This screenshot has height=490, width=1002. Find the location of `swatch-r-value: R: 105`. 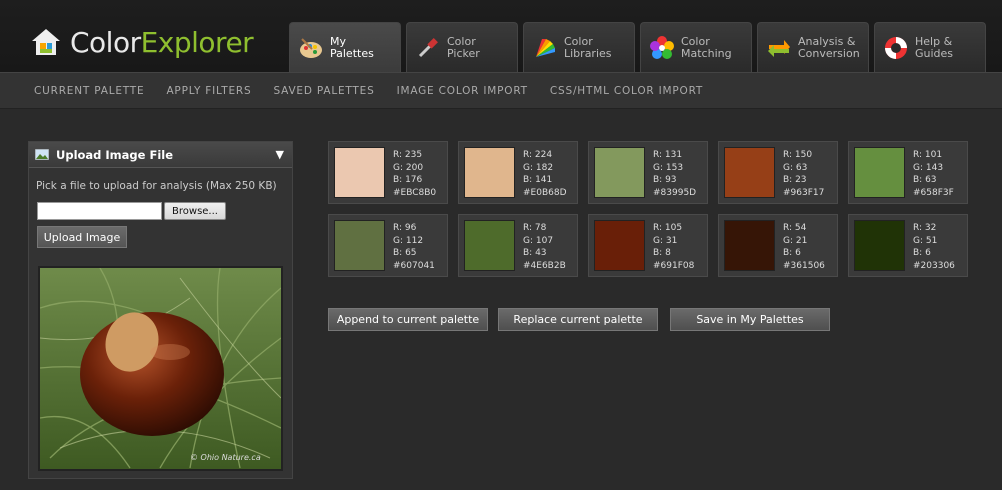

swatch-r-value: R: 105 is located at coordinates (668, 228).